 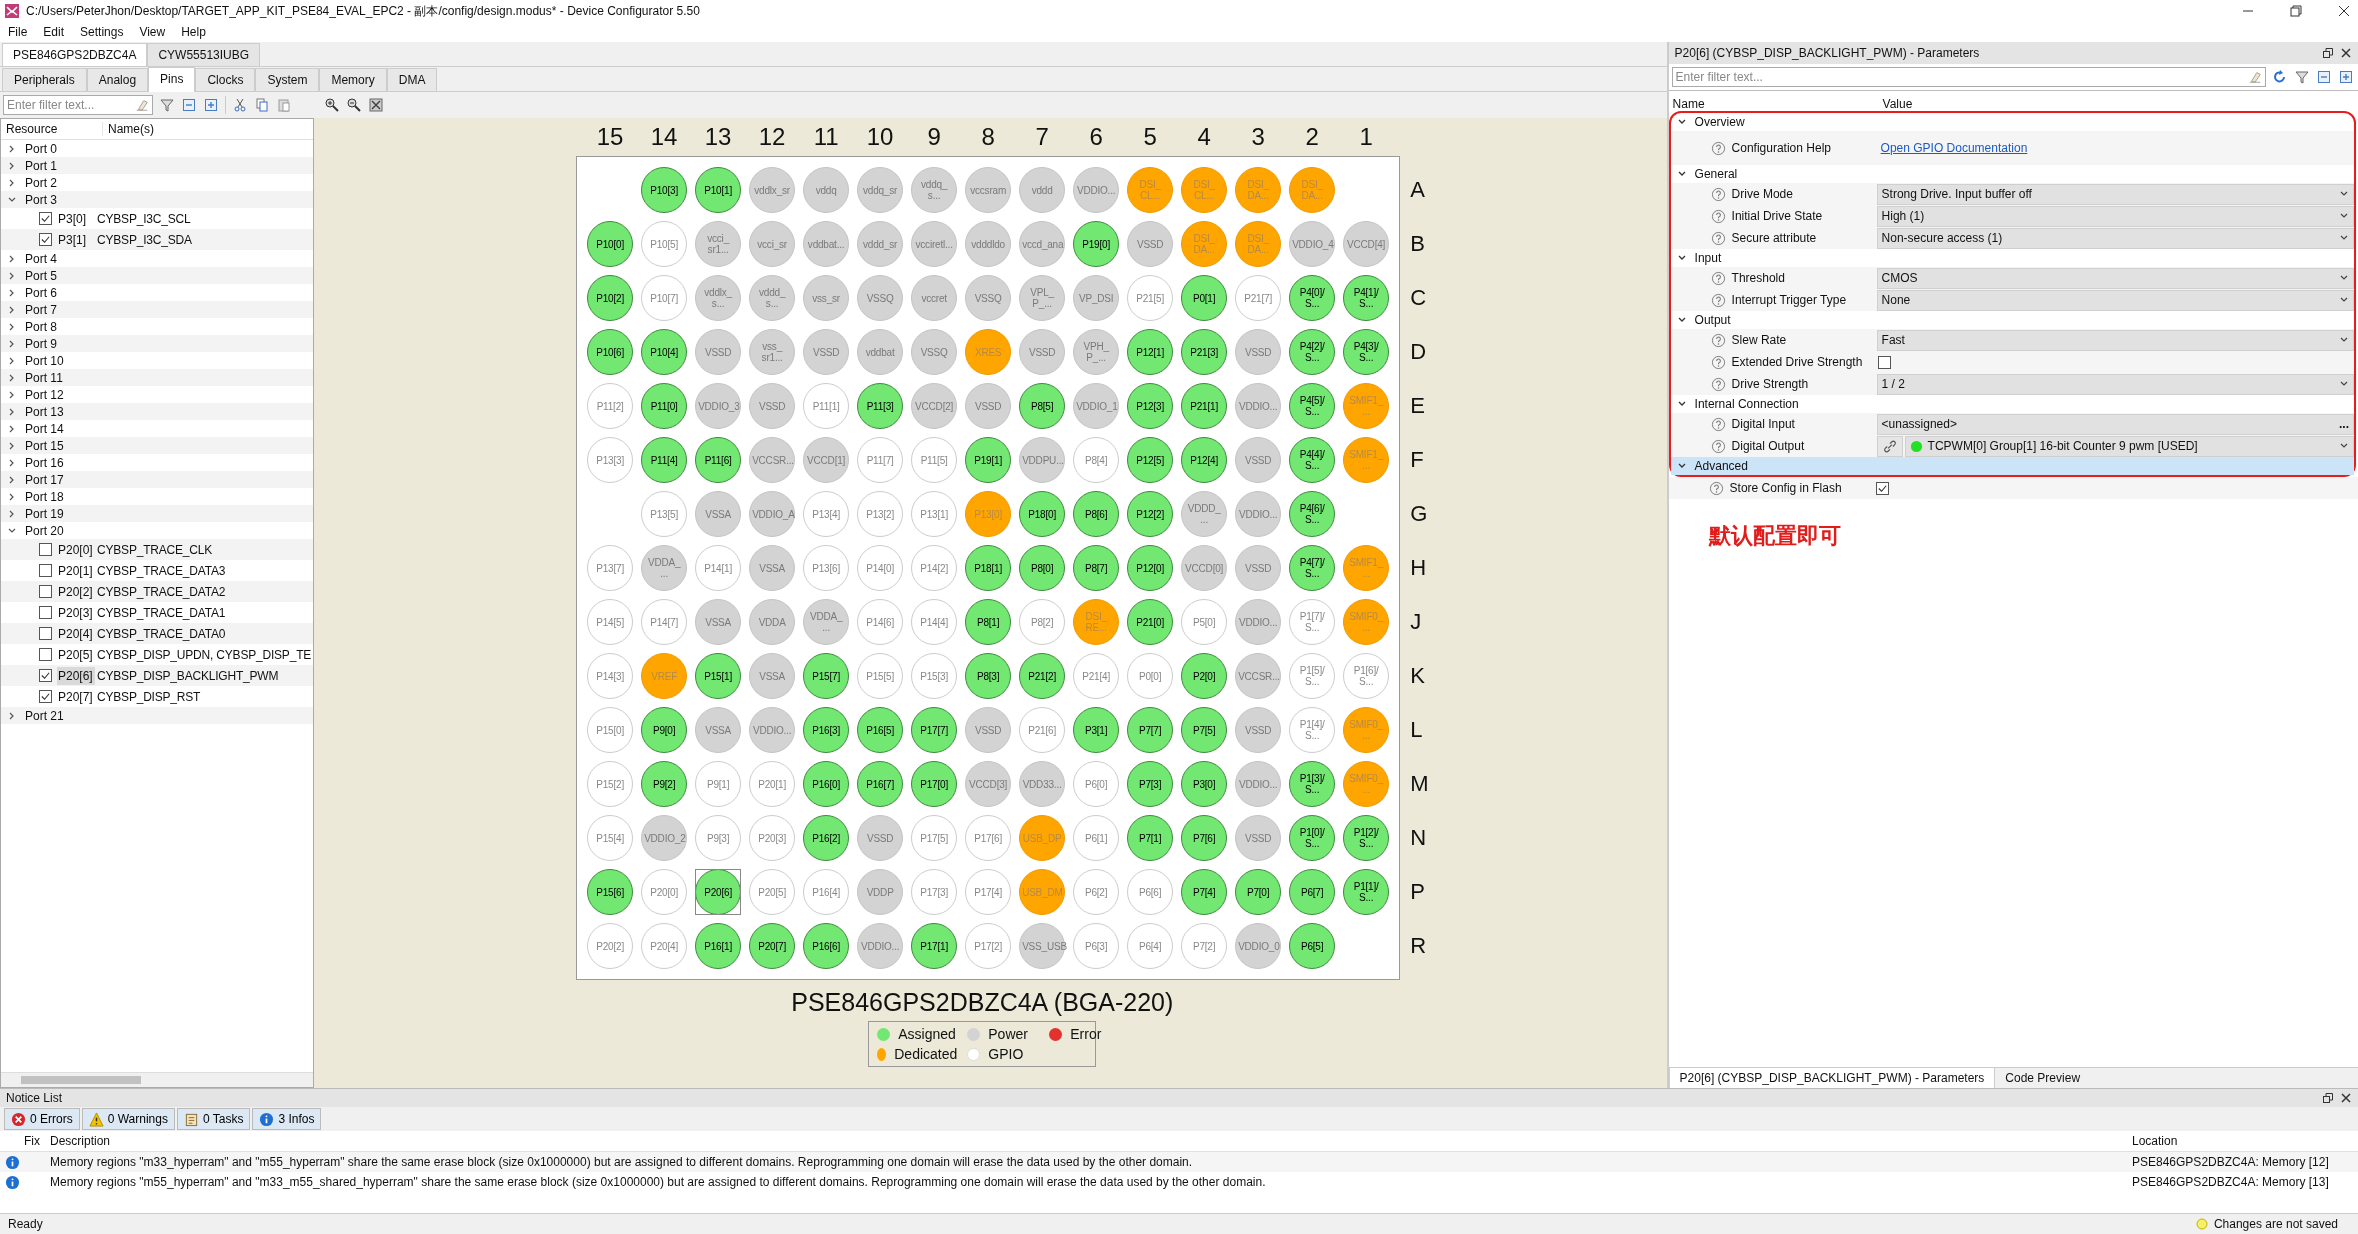 What do you see at coordinates (934, 784) in the screenshot?
I see `pin: P17[0]` at bounding box center [934, 784].